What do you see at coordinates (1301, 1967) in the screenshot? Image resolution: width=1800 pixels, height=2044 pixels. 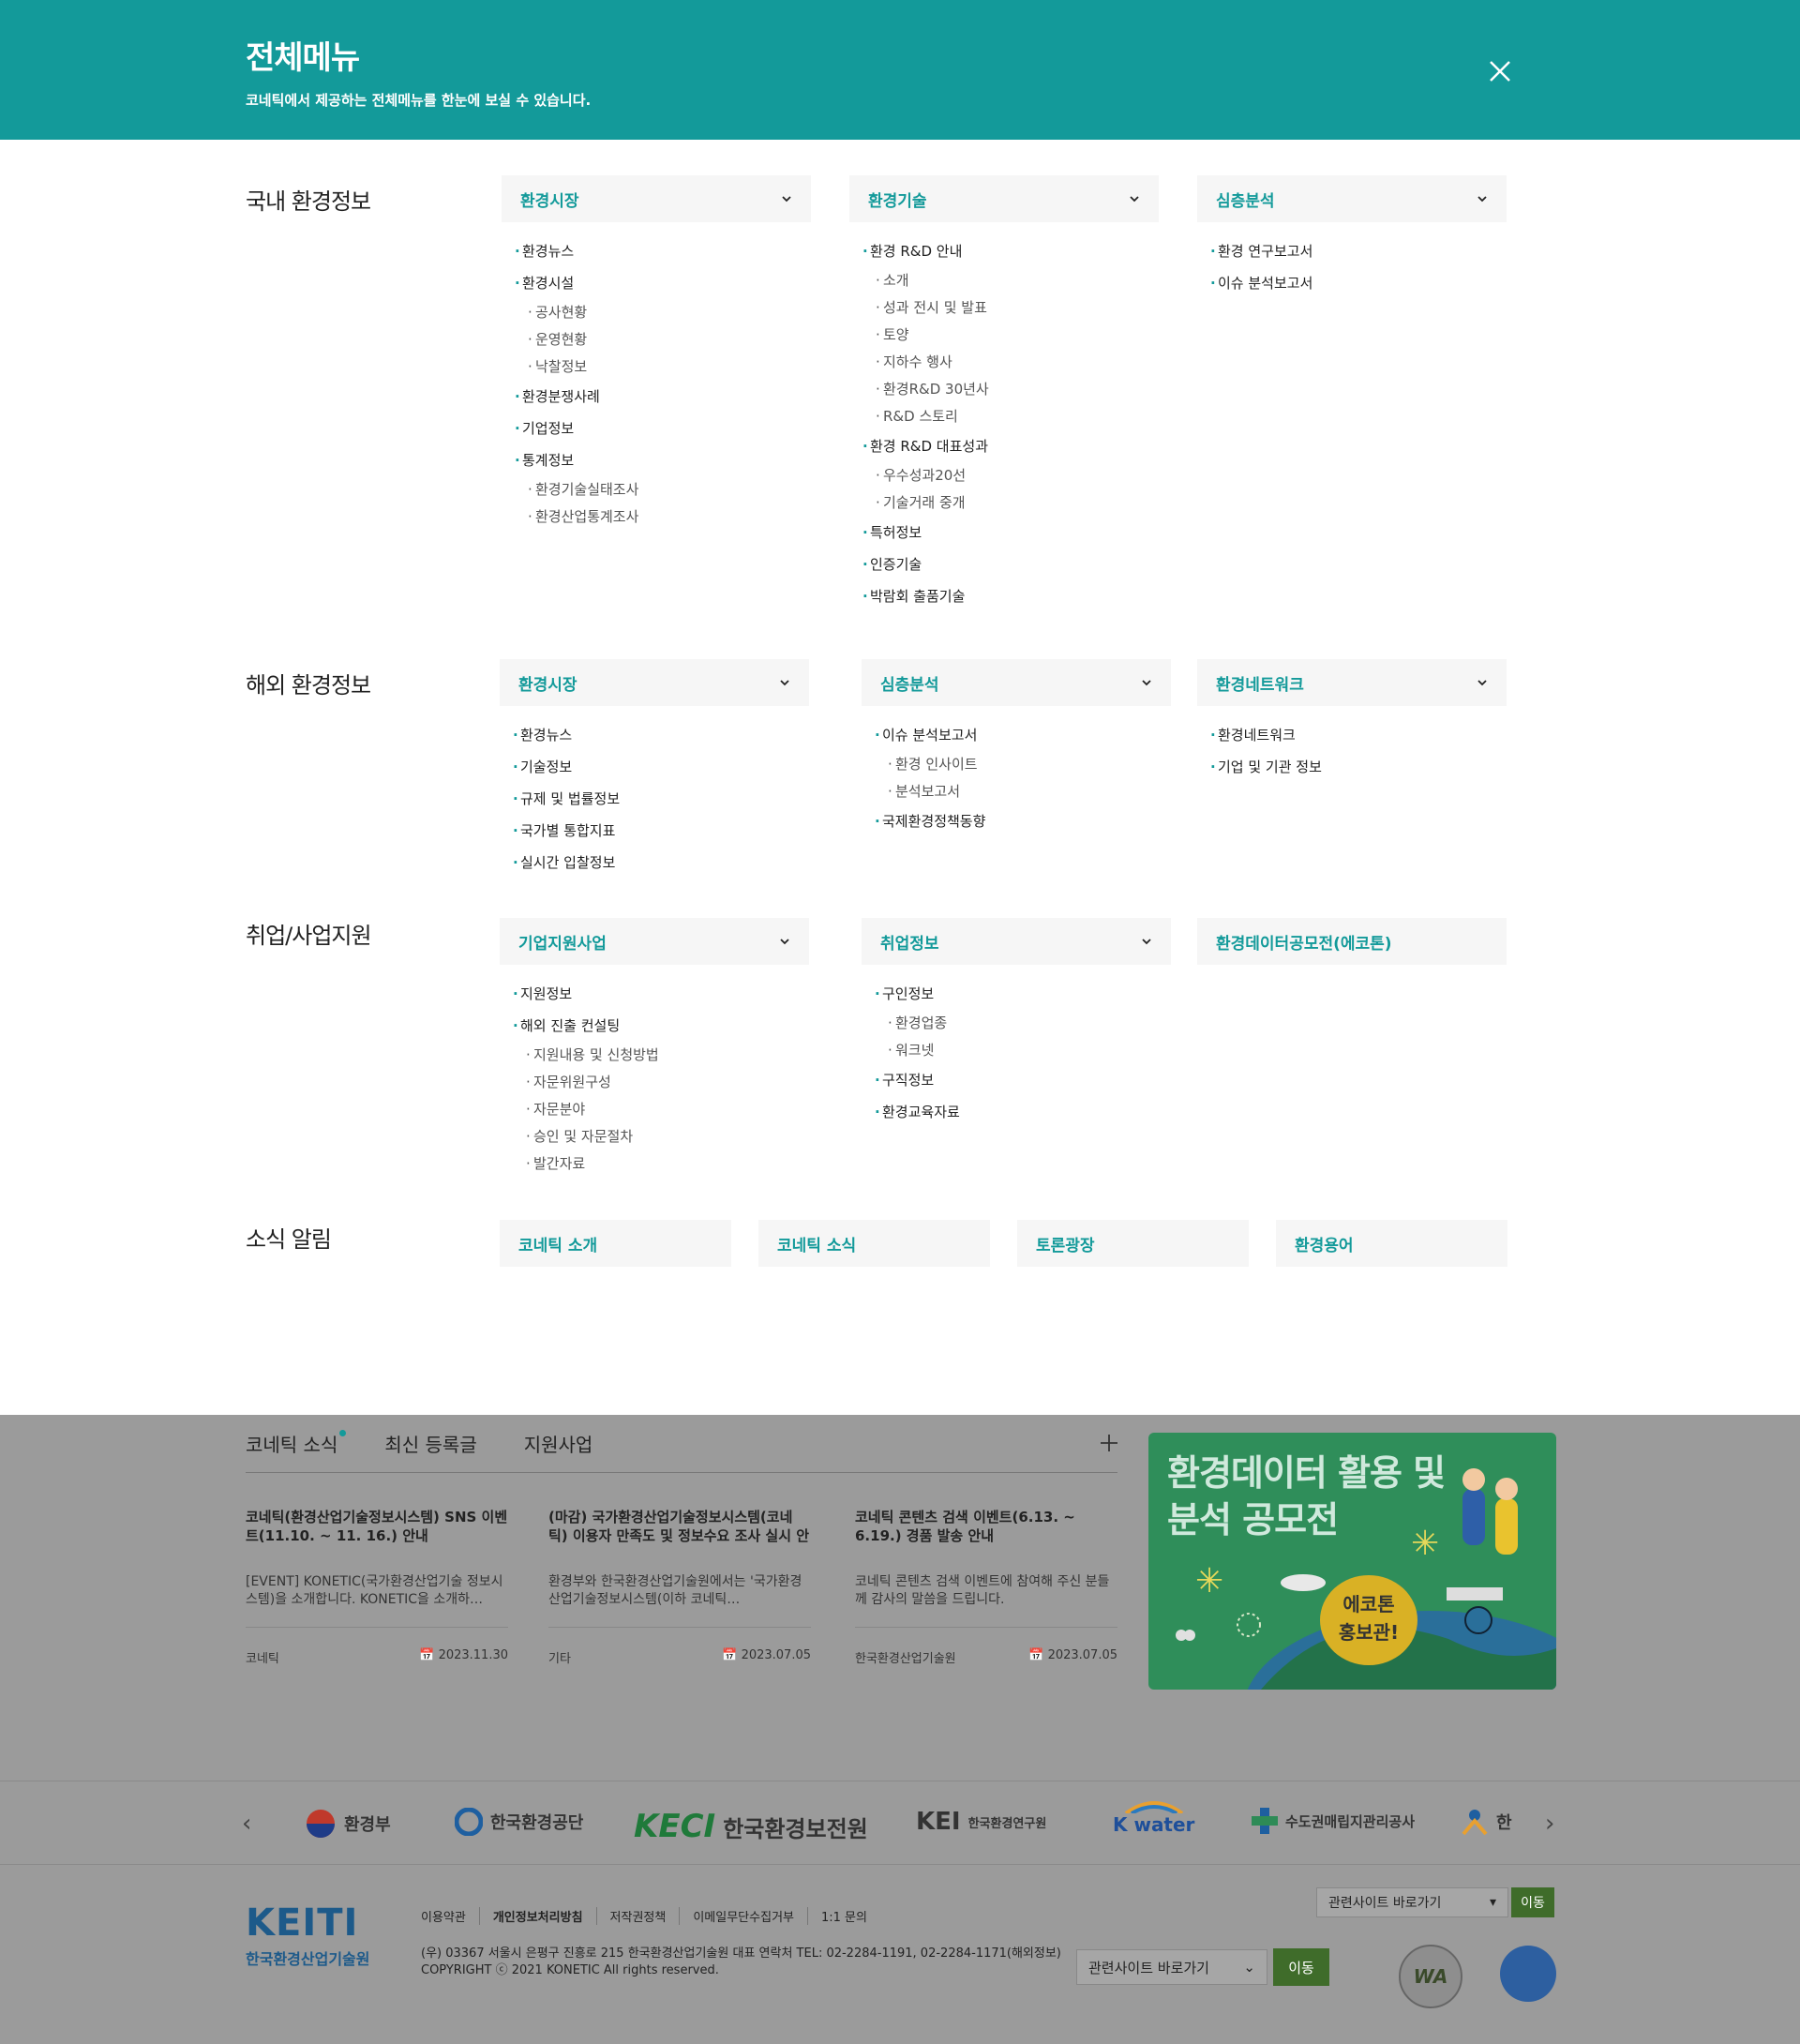 I see `go-button: 이동` at bounding box center [1301, 1967].